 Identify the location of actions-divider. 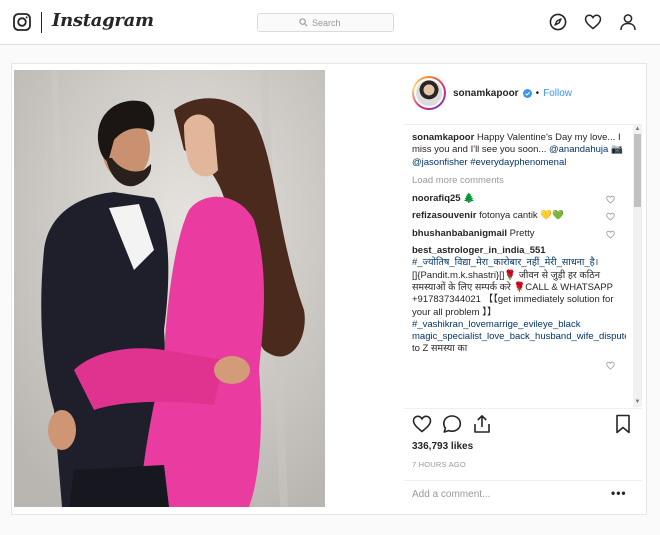
(523, 408).